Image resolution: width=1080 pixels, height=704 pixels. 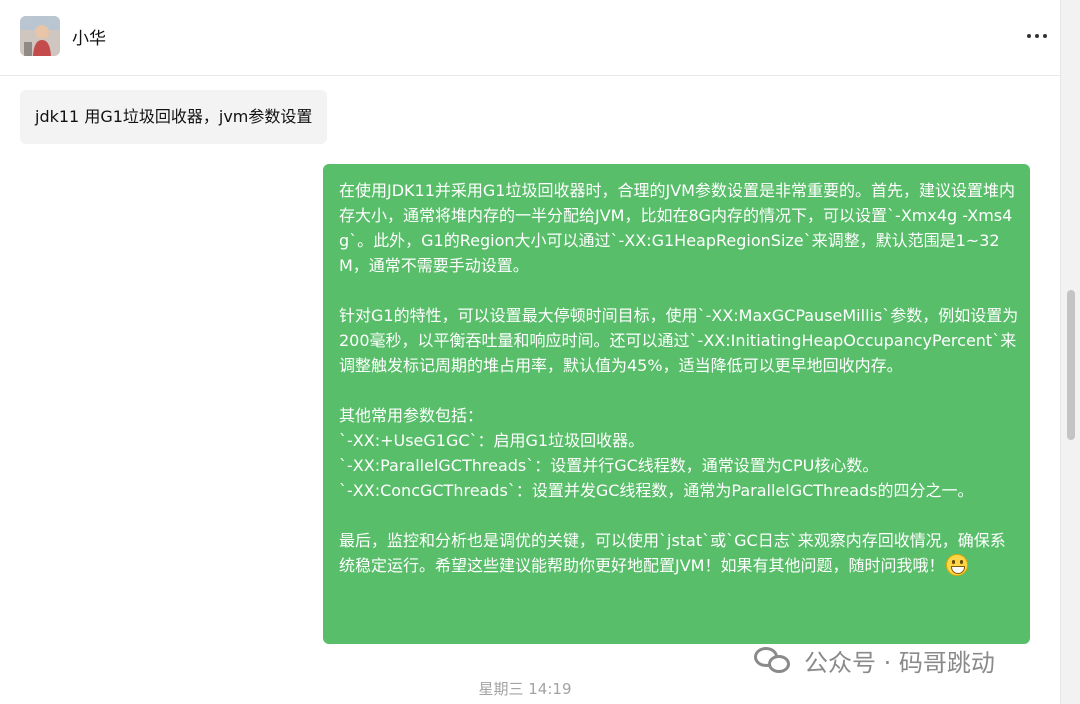 I want to click on scrollbar-track, so click(x=1070, y=352).